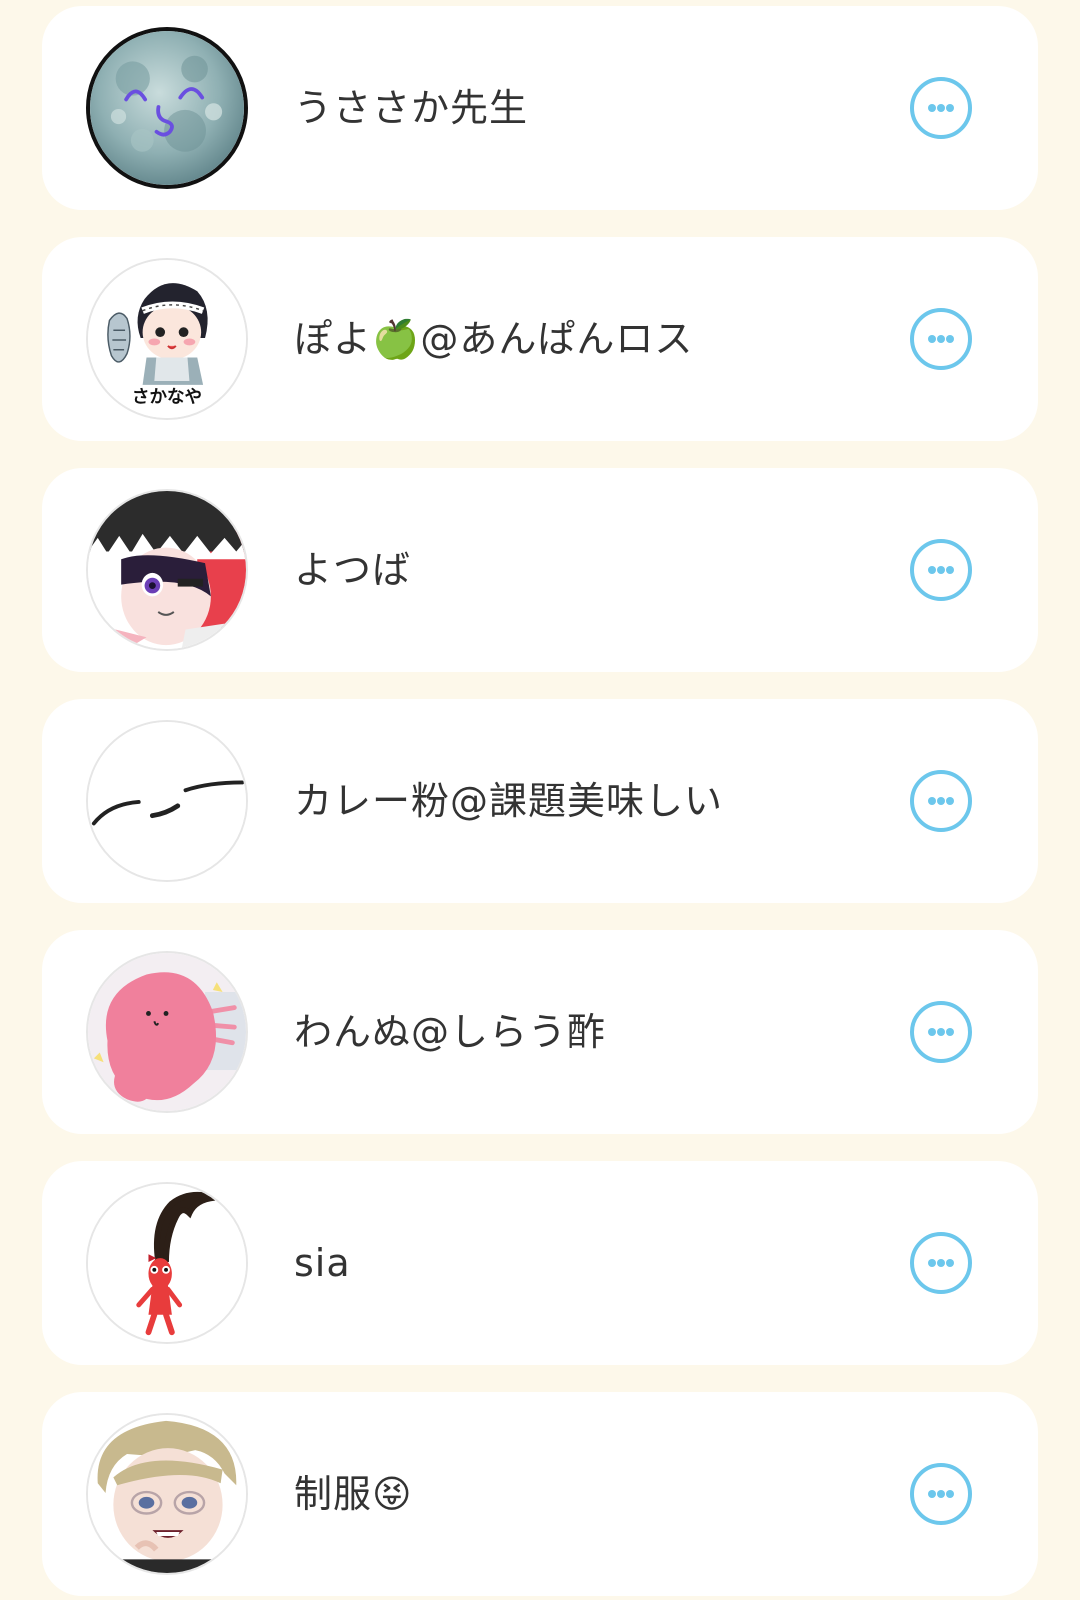 This screenshot has width=1080, height=1600. What do you see at coordinates (167, 1263) in the screenshot?
I see `red-pikmin-avatar-icon` at bounding box center [167, 1263].